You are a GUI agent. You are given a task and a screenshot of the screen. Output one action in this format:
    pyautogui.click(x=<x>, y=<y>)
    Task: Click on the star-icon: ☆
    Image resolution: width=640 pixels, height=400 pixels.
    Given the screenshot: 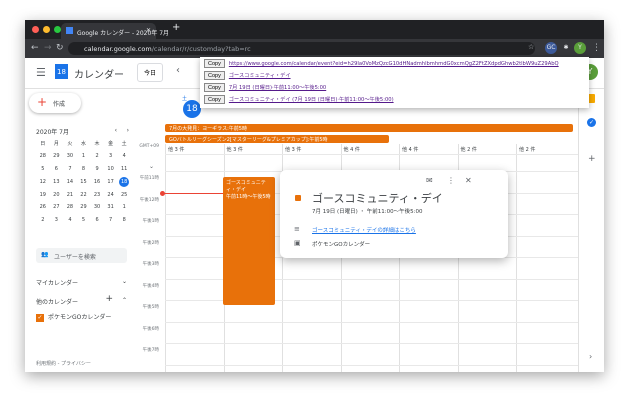 What is the action you would take?
    pyautogui.click(x=531, y=47)
    